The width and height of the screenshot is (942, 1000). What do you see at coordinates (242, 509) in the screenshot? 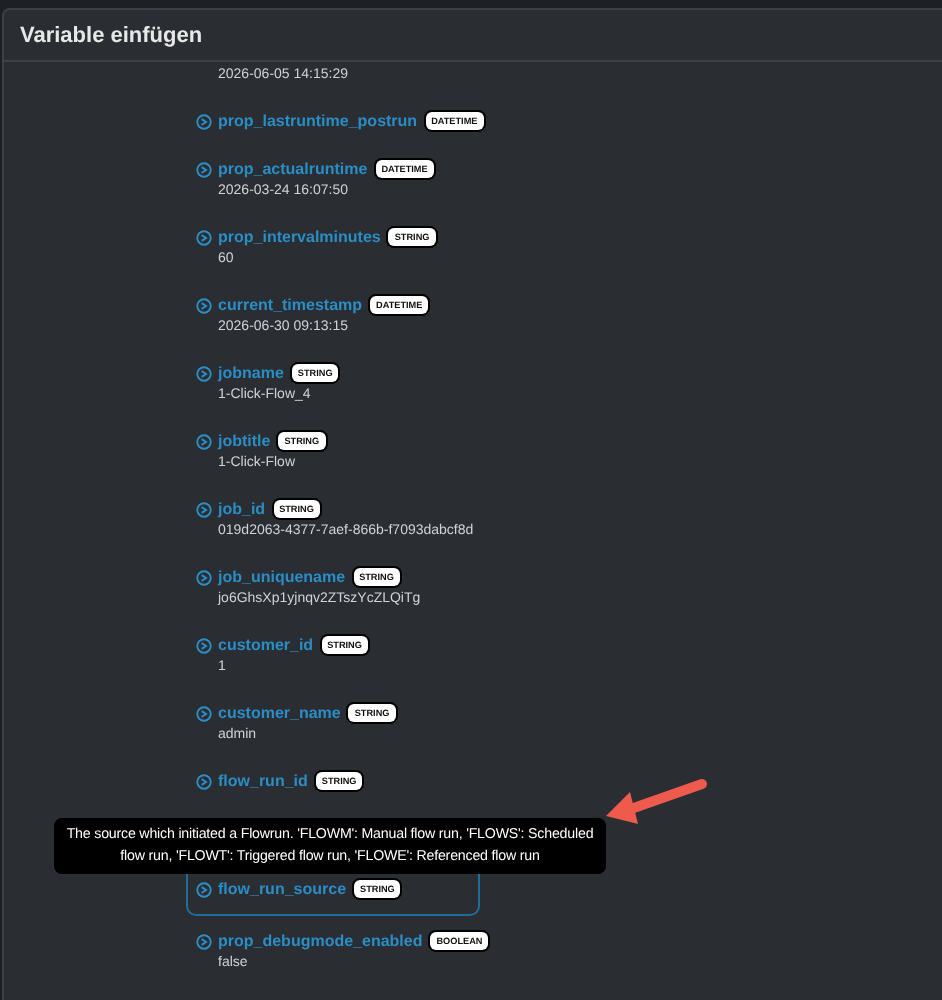
I see `variable-name: job_id` at bounding box center [242, 509].